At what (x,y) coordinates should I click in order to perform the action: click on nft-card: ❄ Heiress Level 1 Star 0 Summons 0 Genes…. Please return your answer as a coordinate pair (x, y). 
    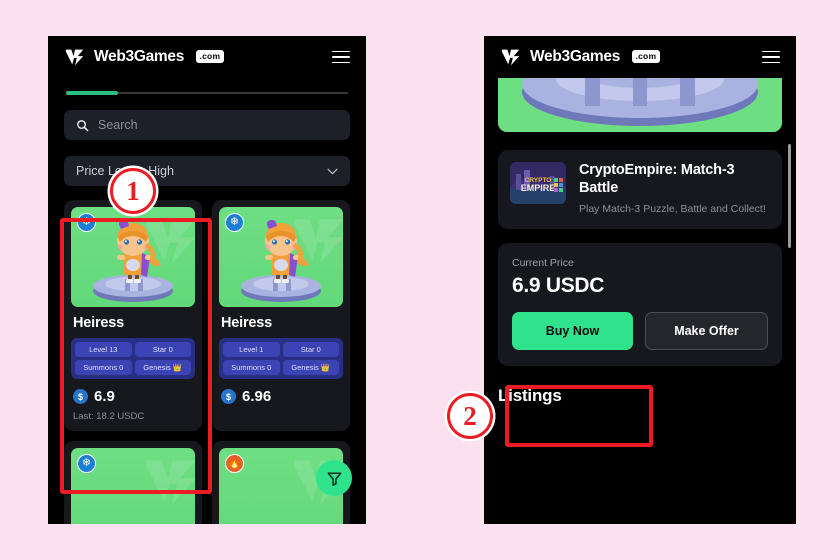
    Looking at the image, I should click on (281, 315).